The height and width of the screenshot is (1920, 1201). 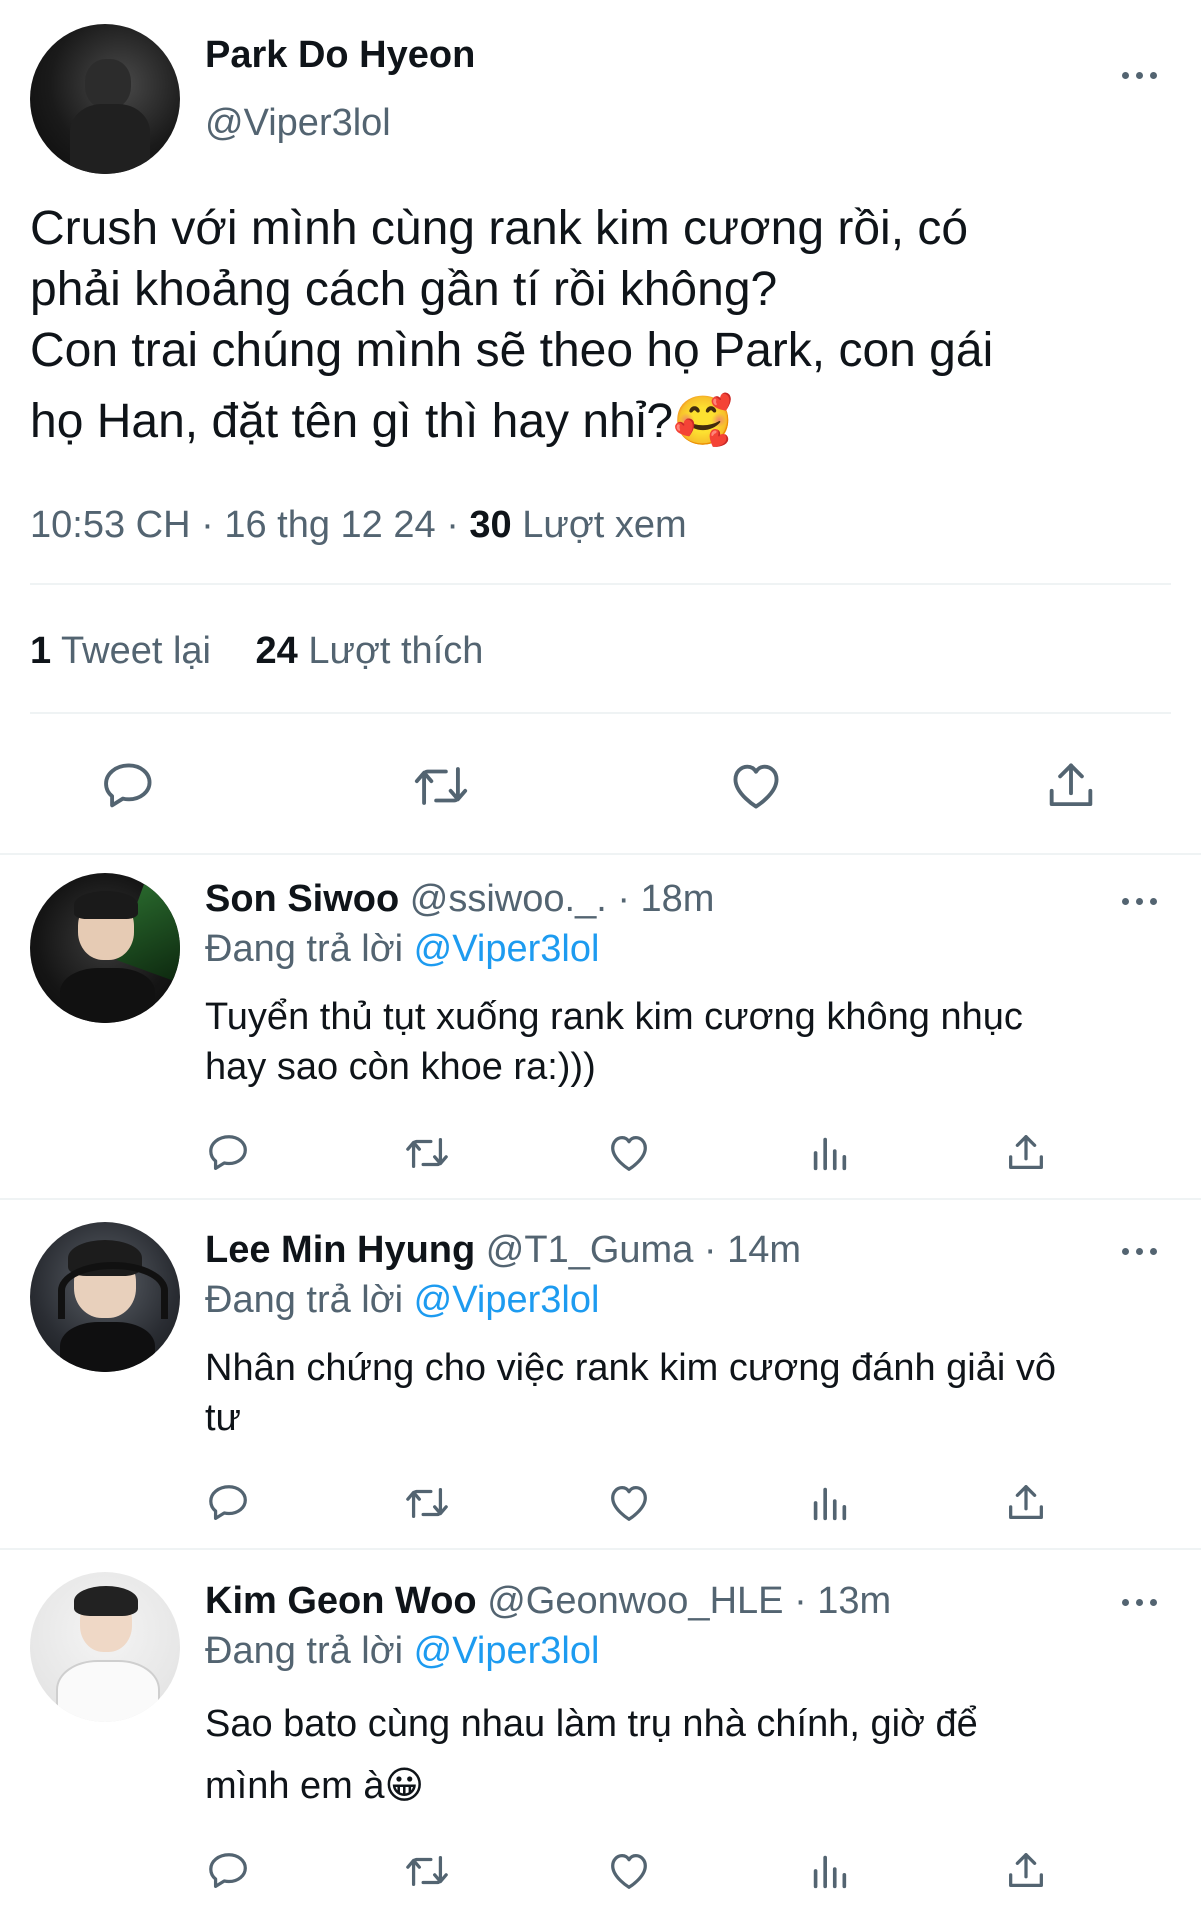 I want to click on reply-author-name: Lee Min Hyung, so click(x=340, y=1250).